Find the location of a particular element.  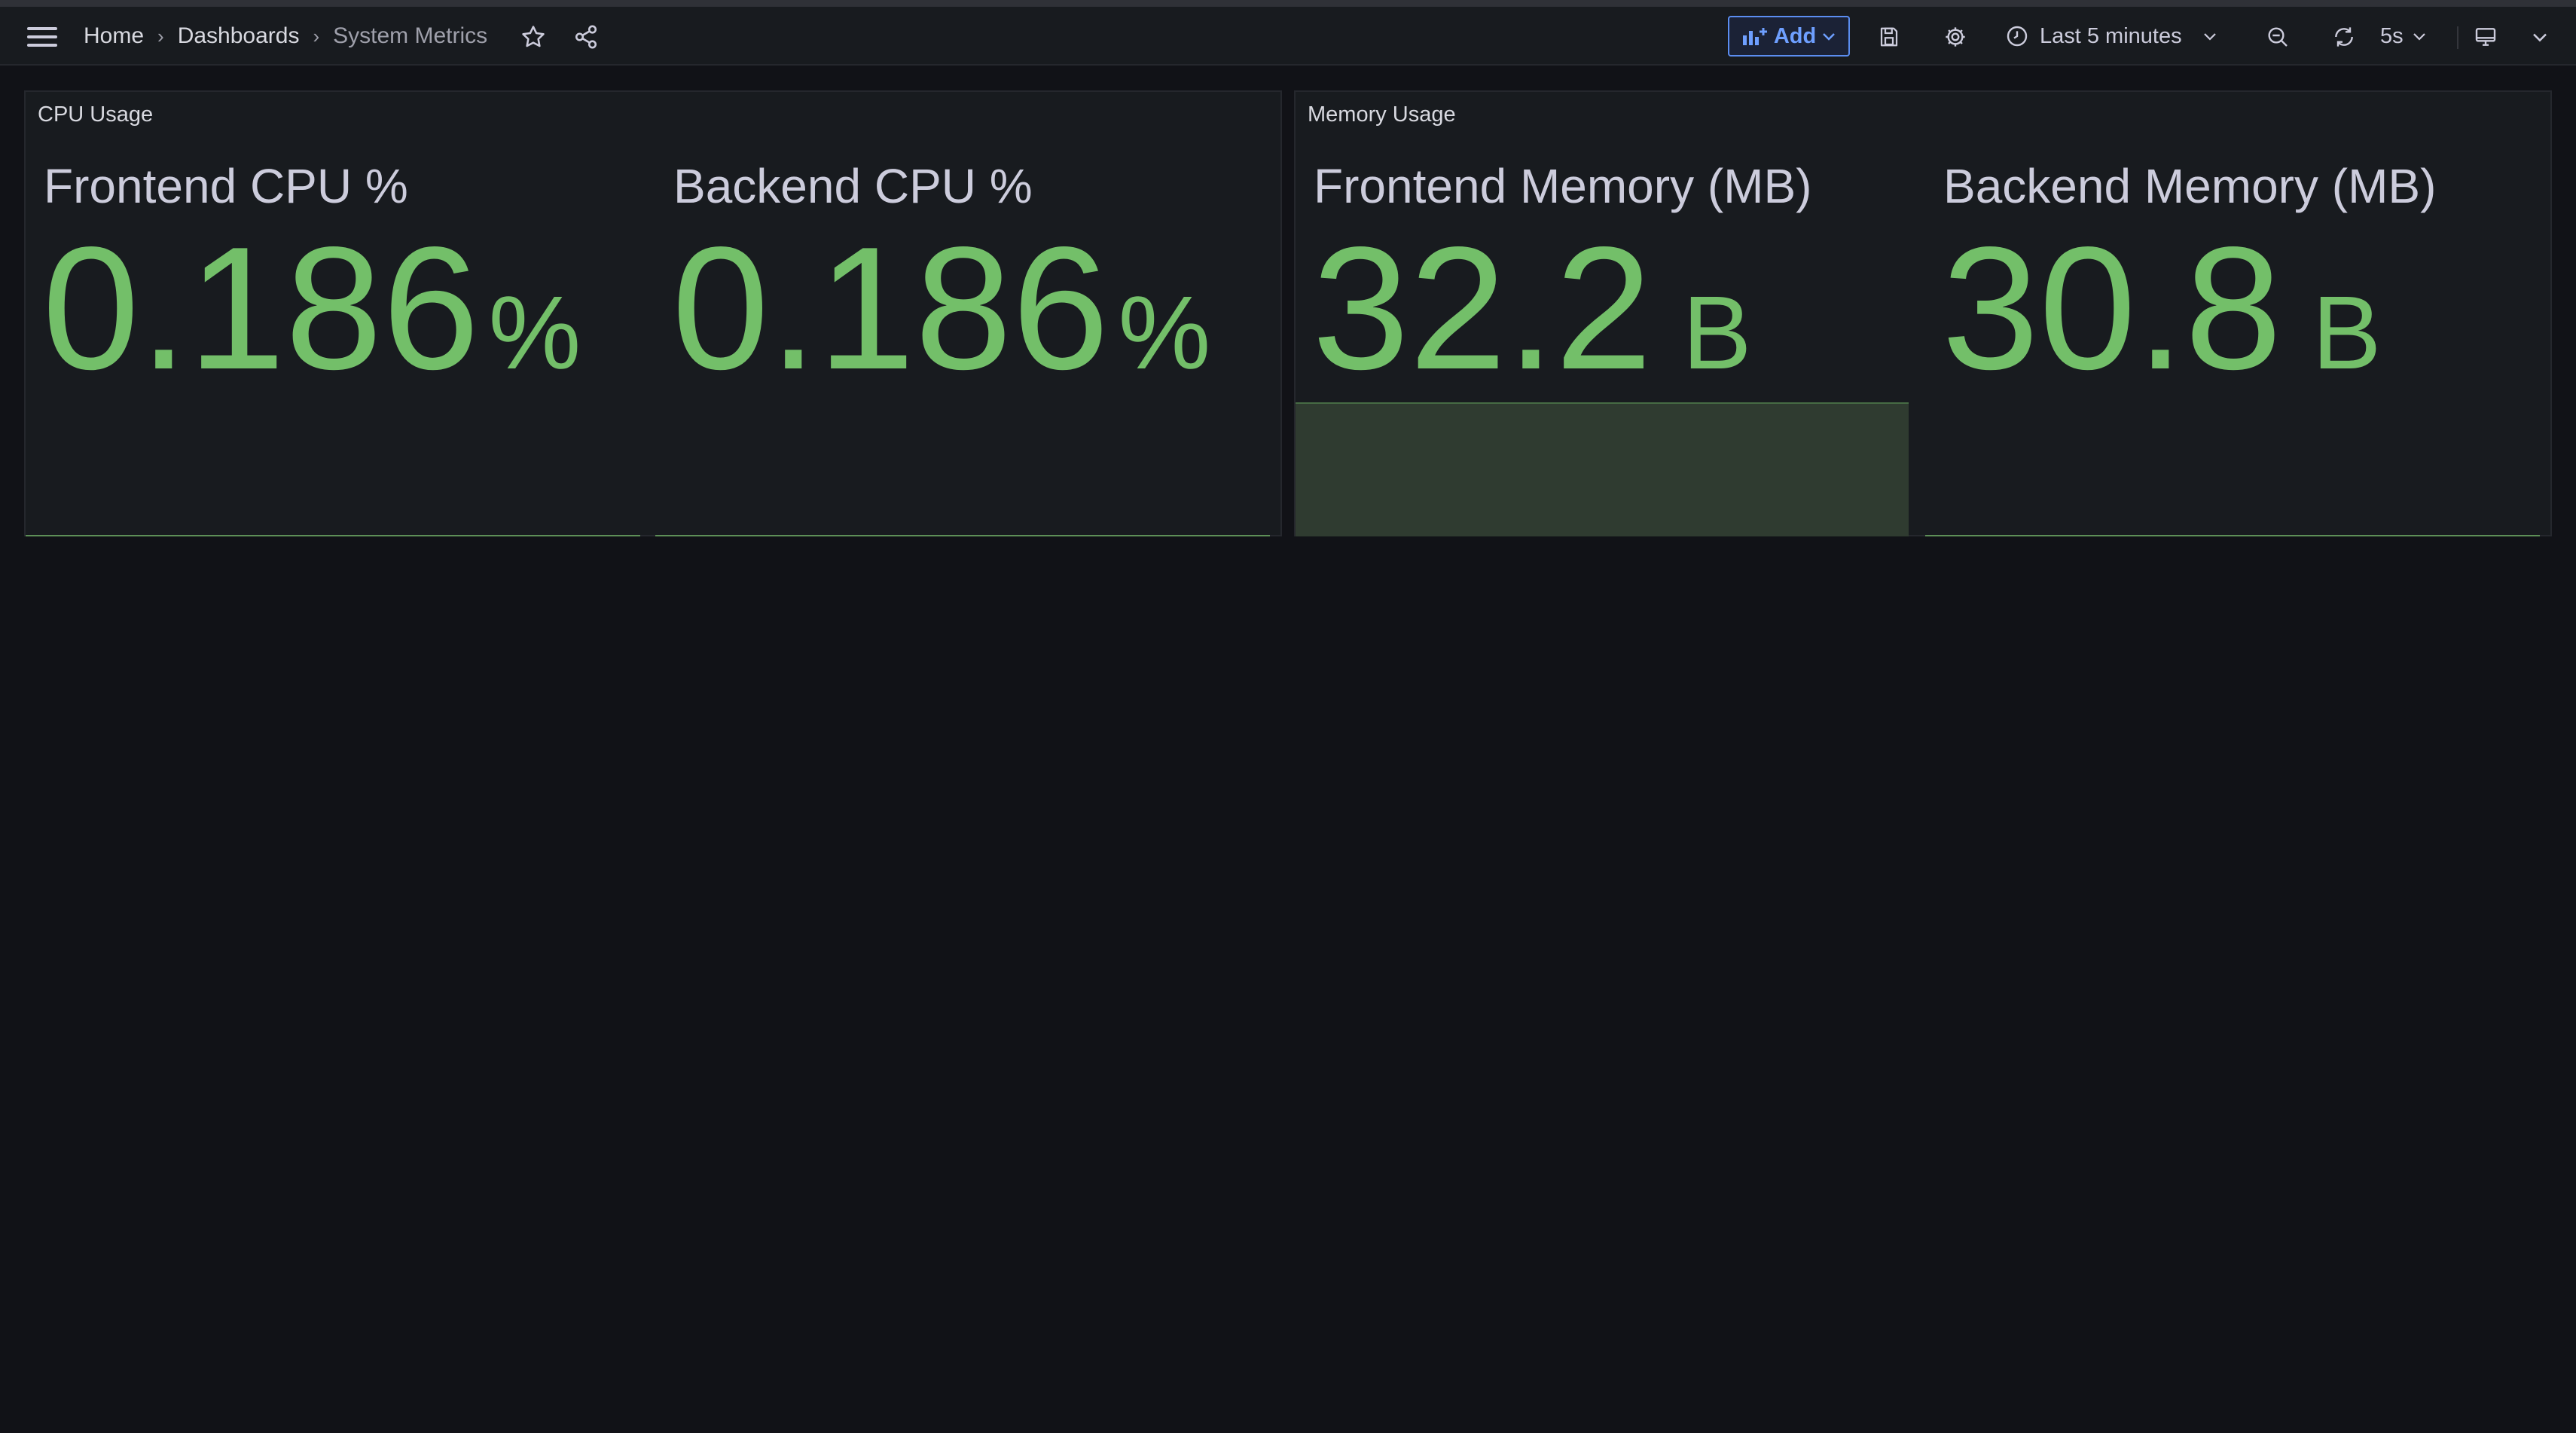

breadcrumb: Home › Dashboards › System Metrics is located at coordinates (286, 36).